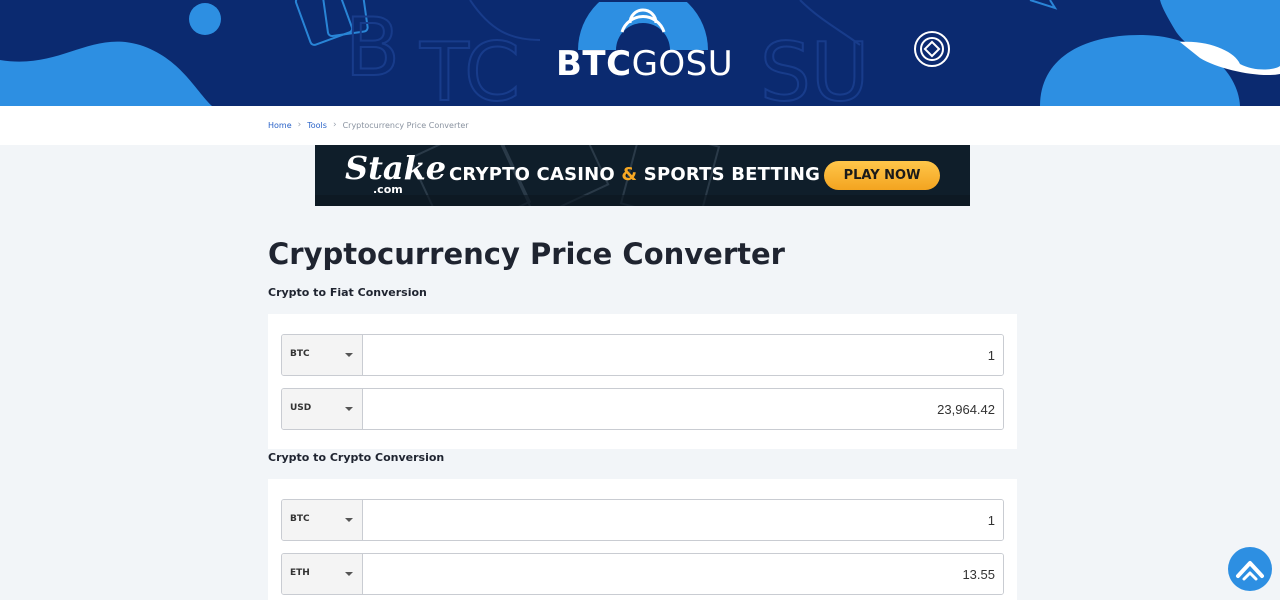 Image resolution: width=1280 pixels, height=600 pixels. I want to click on breadcrumb-current: Cryptocurrency Price Converter, so click(405, 125).